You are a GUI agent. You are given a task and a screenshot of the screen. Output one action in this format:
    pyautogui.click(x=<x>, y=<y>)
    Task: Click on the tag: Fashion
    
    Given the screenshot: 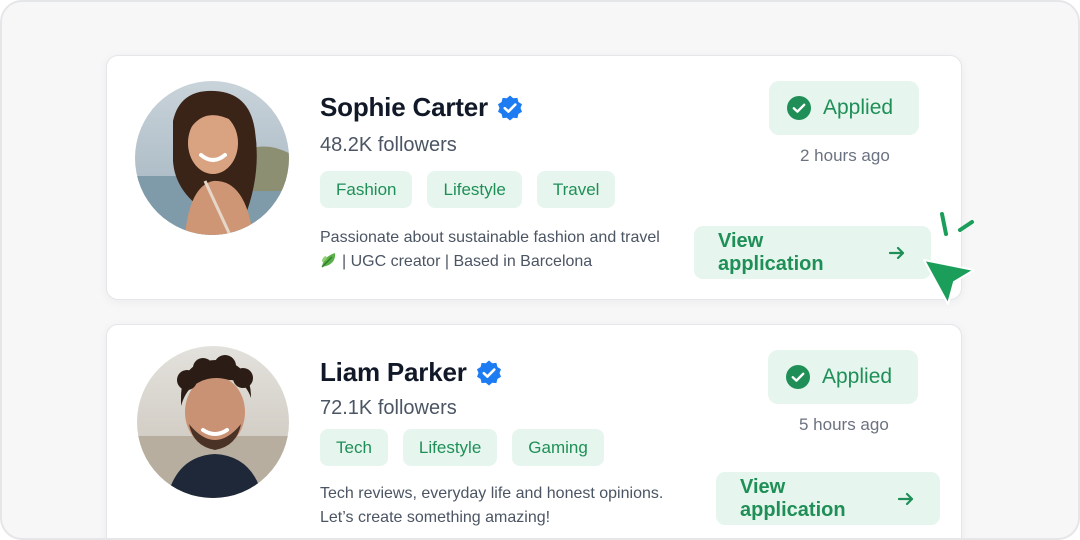 What is the action you would take?
    pyautogui.click(x=366, y=189)
    